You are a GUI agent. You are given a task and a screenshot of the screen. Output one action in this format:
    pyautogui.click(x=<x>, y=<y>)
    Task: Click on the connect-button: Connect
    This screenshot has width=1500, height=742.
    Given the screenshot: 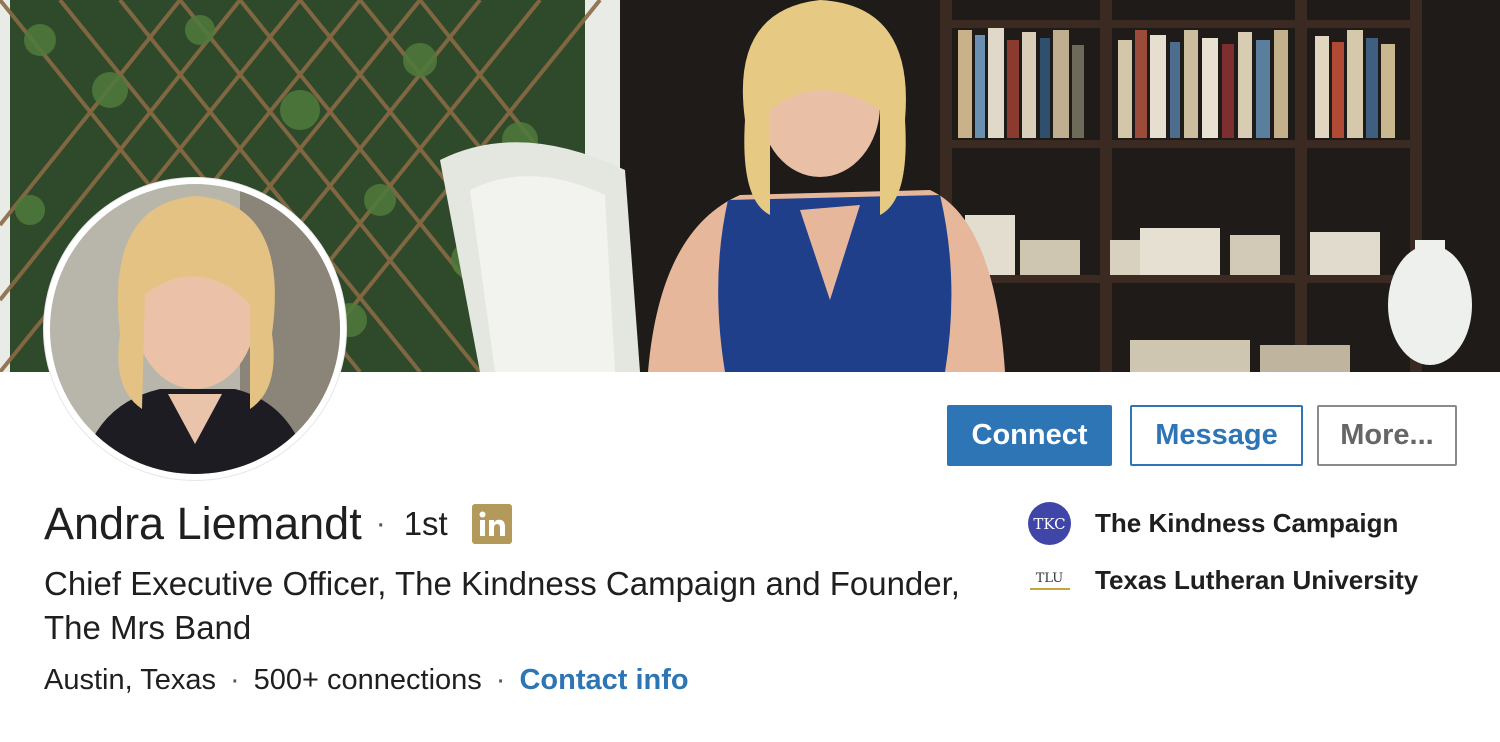 What is the action you would take?
    pyautogui.click(x=1029, y=435)
    